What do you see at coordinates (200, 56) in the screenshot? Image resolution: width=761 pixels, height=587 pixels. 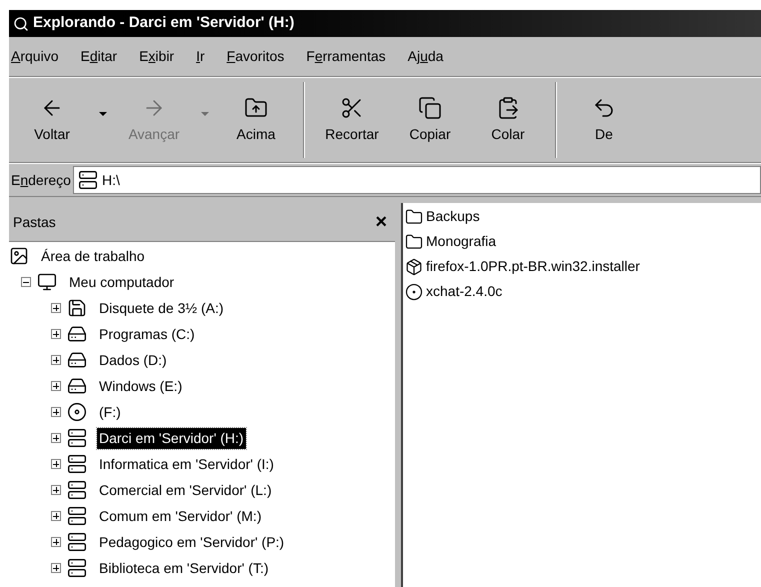 I see `menu-item: Ir` at bounding box center [200, 56].